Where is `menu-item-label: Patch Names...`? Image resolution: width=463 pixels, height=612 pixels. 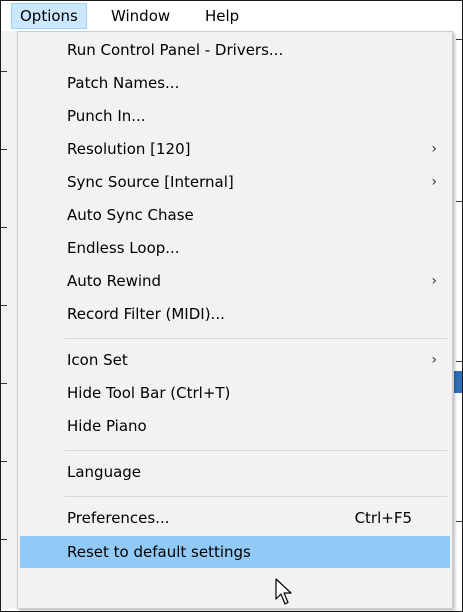
menu-item-label: Patch Names... is located at coordinates (123, 83).